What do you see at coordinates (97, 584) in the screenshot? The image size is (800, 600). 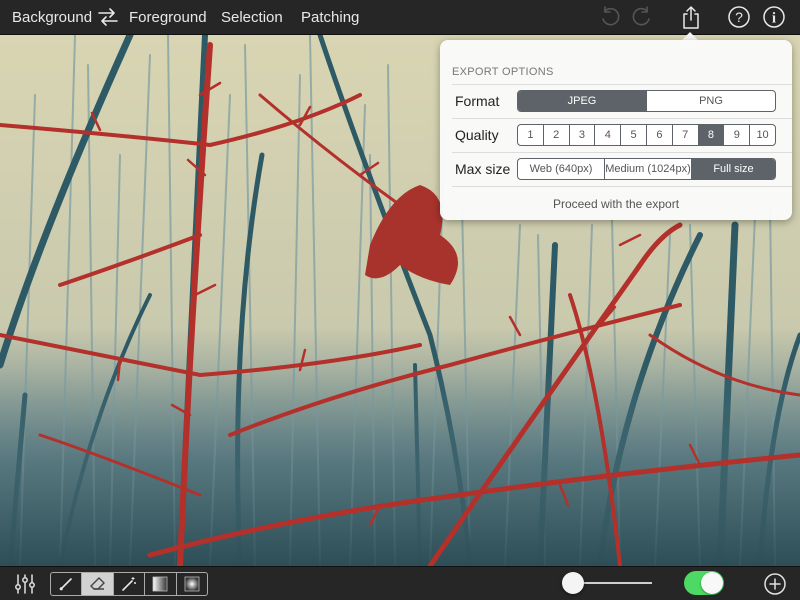 I see `eraser-icon` at bounding box center [97, 584].